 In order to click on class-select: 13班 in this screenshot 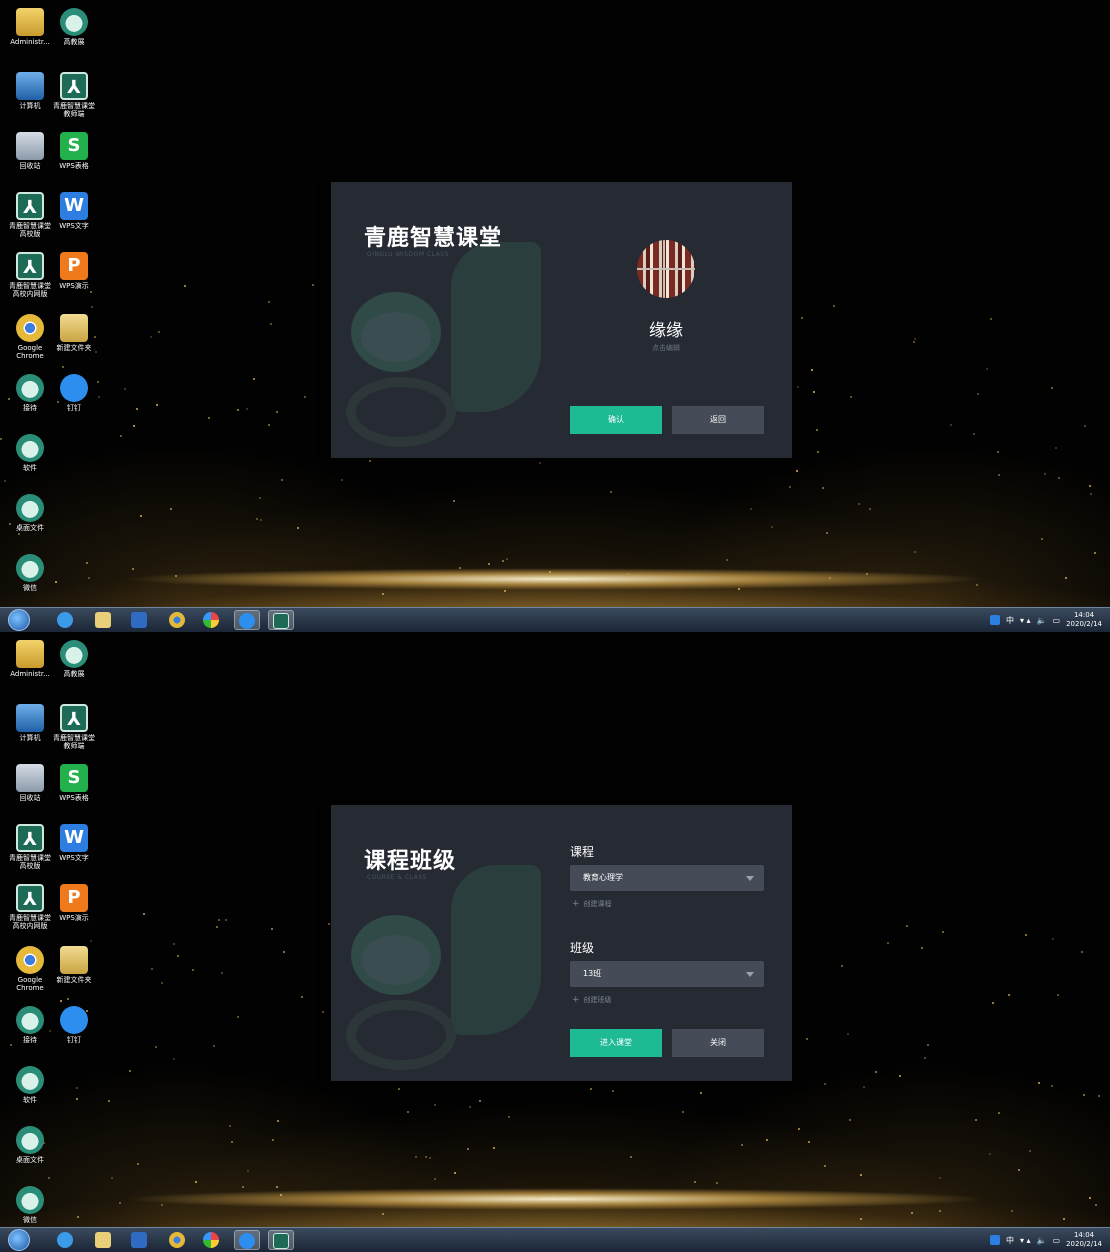, I will do `click(667, 974)`.